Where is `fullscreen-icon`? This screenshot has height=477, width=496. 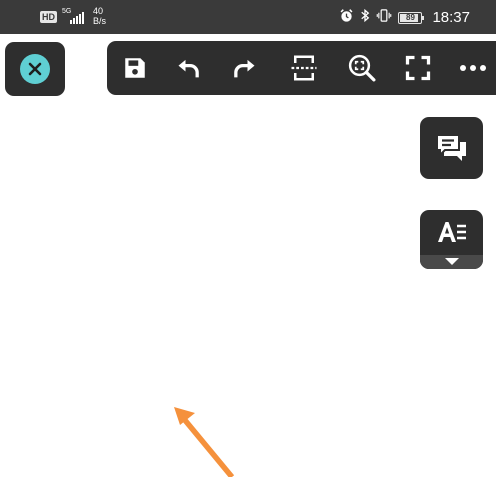 fullscreen-icon is located at coordinates (418, 68).